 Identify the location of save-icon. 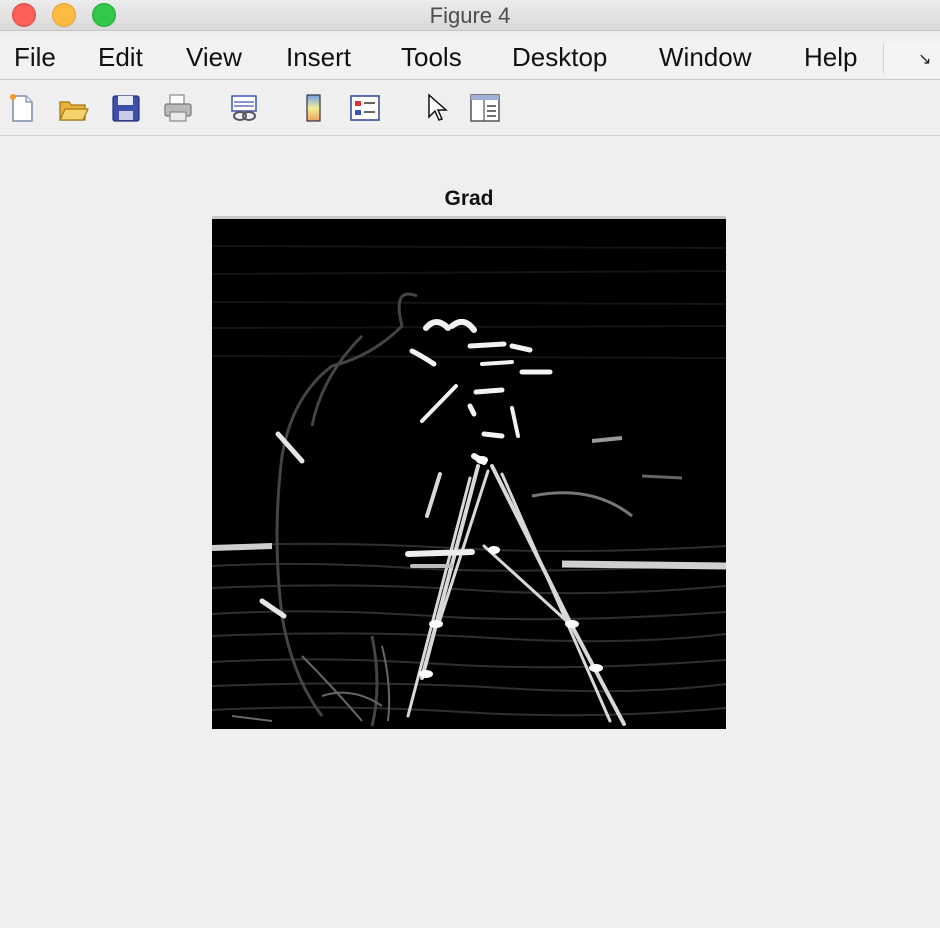
(126, 108).